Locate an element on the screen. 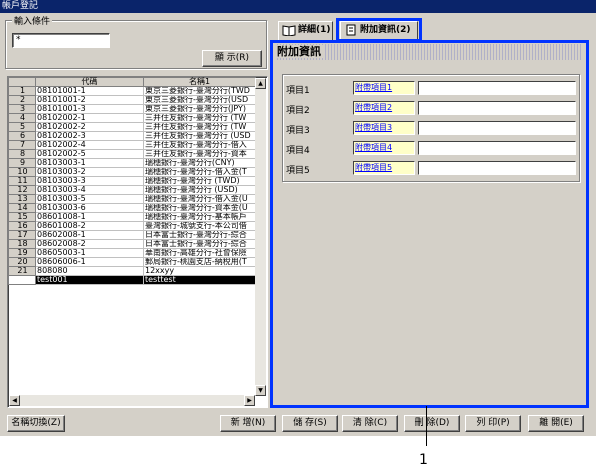 Image resolution: width=596 pixels, height=476 pixels. table-row: 12 08103003-4 瑞穗銀行-臺灣分行 (USD) is located at coordinates (132, 190).